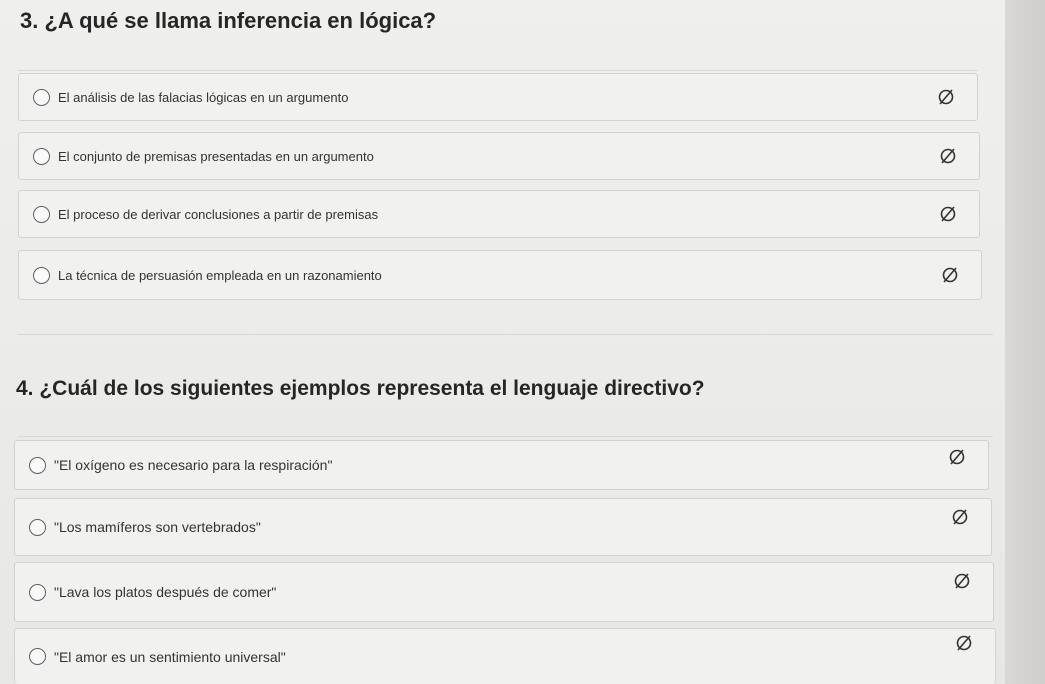 This screenshot has height=684, width=1045. I want to click on question-4-option-3: "Lava los platos después de comer", so click(504, 592).